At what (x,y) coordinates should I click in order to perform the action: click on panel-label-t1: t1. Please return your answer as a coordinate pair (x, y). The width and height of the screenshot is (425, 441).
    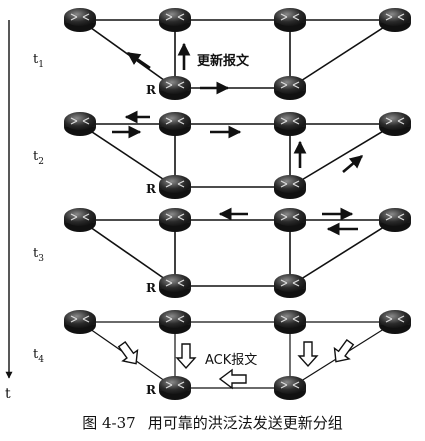
    Looking at the image, I should click on (38, 61).